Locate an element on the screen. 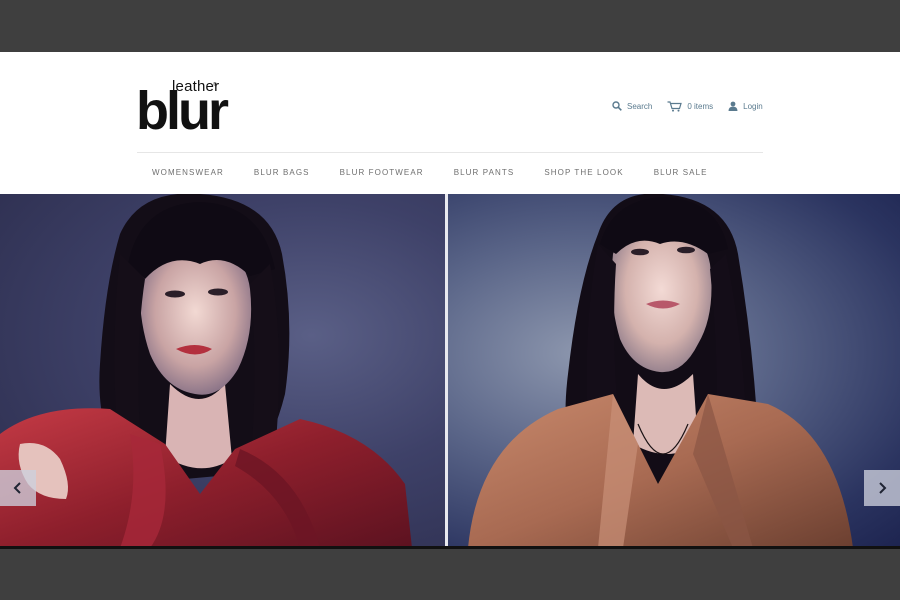 The image size is (900, 600). search-link: Search is located at coordinates (632, 106).